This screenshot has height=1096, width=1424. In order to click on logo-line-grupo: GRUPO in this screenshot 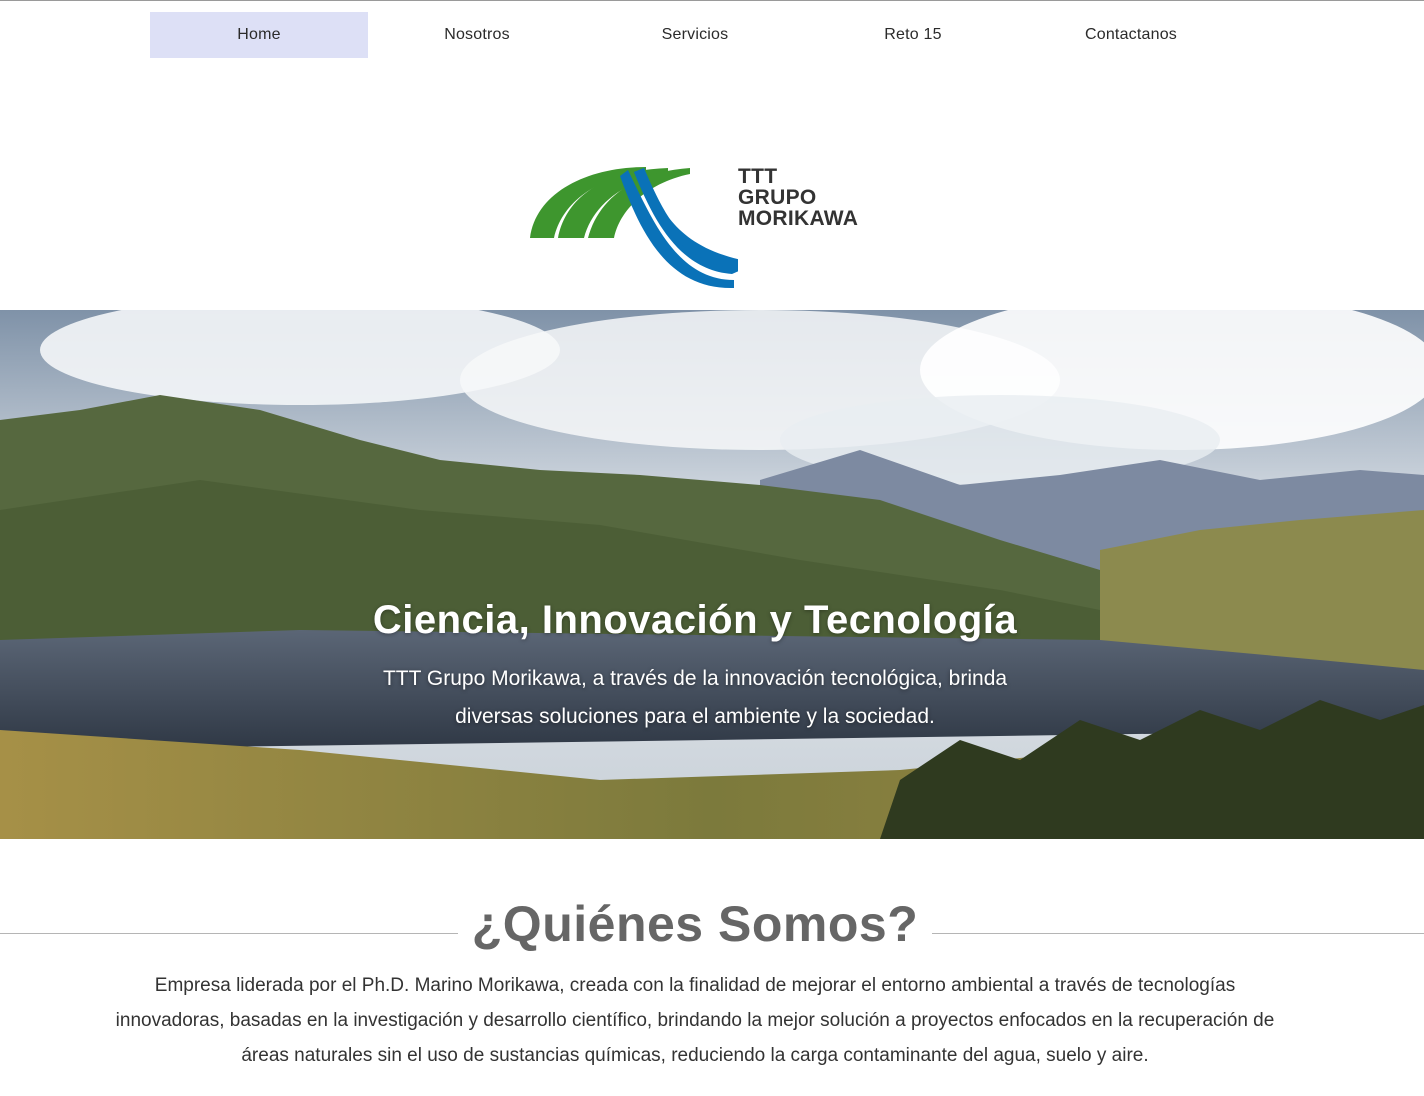, I will do `click(777, 197)`.